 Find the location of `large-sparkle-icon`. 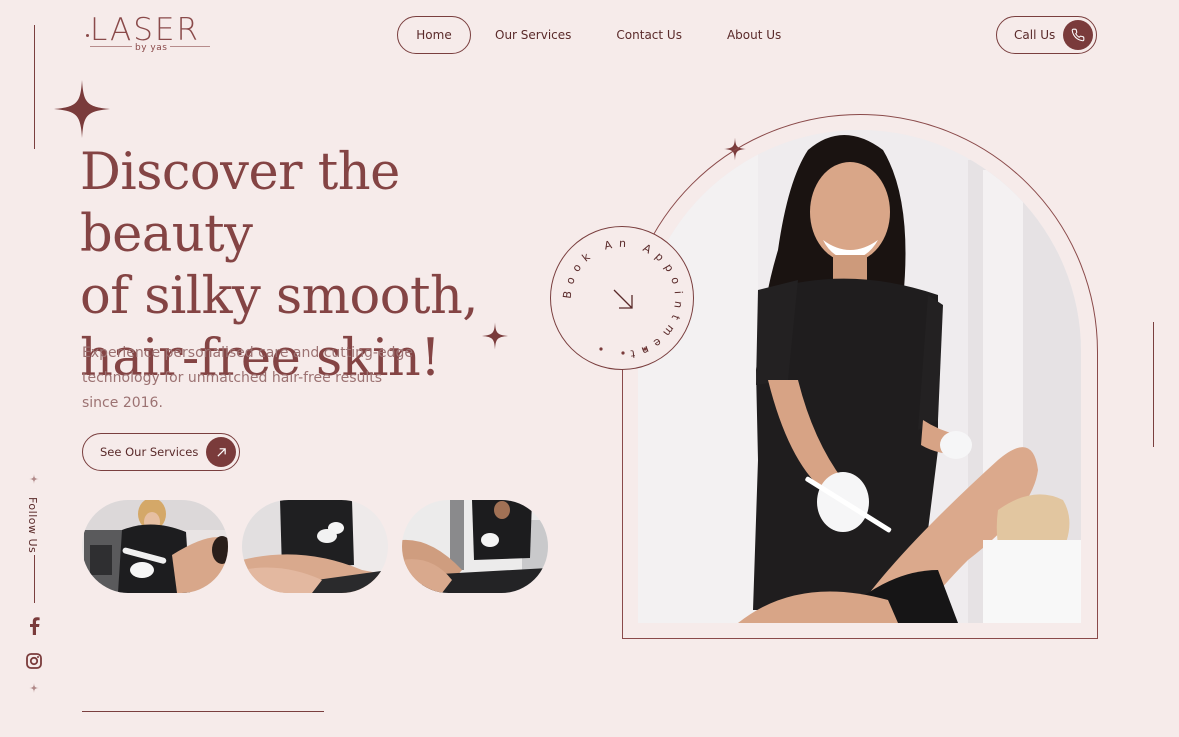

large-sparkle-icon is located at coordinates (82, 109).